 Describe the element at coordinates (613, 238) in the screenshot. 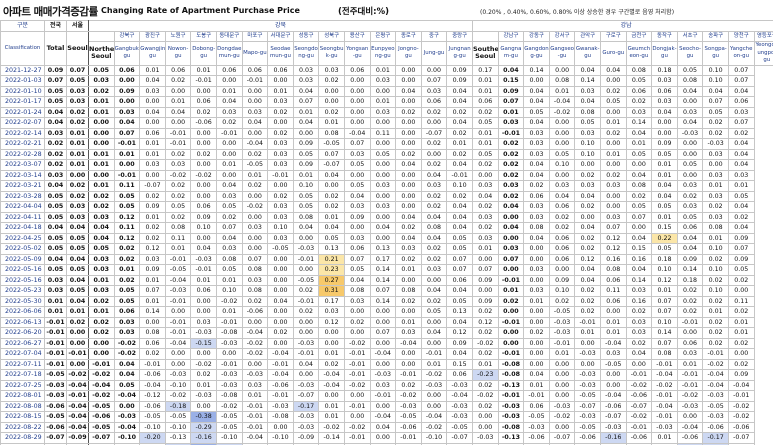

I see `table-cell: 0.12` at that location.